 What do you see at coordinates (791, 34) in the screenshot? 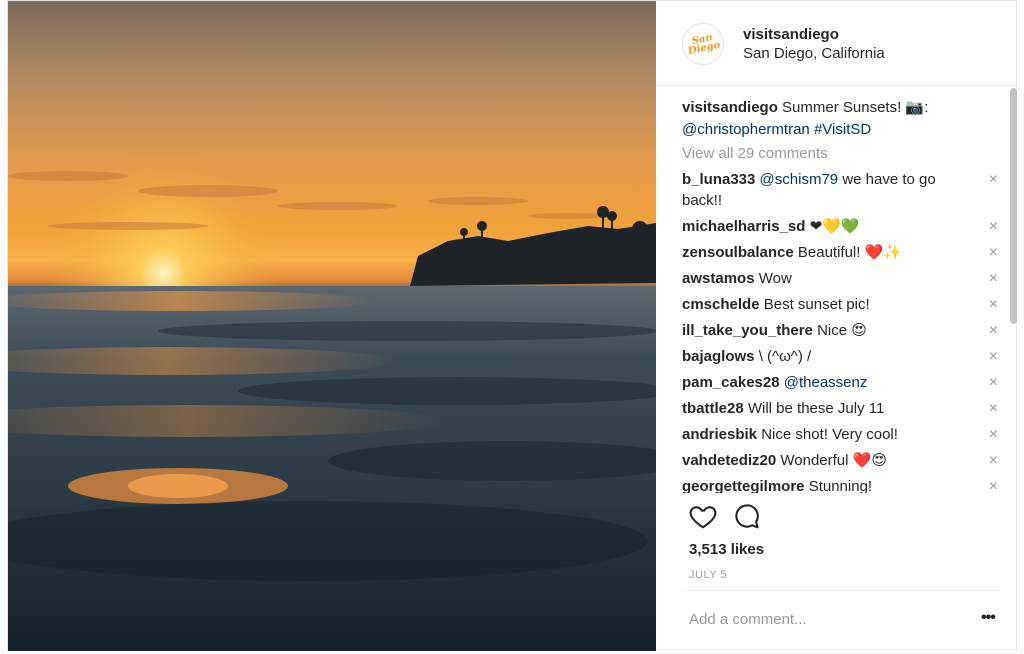
I see `post-author-username: visitsandiego` at bounding box center [791, 34].